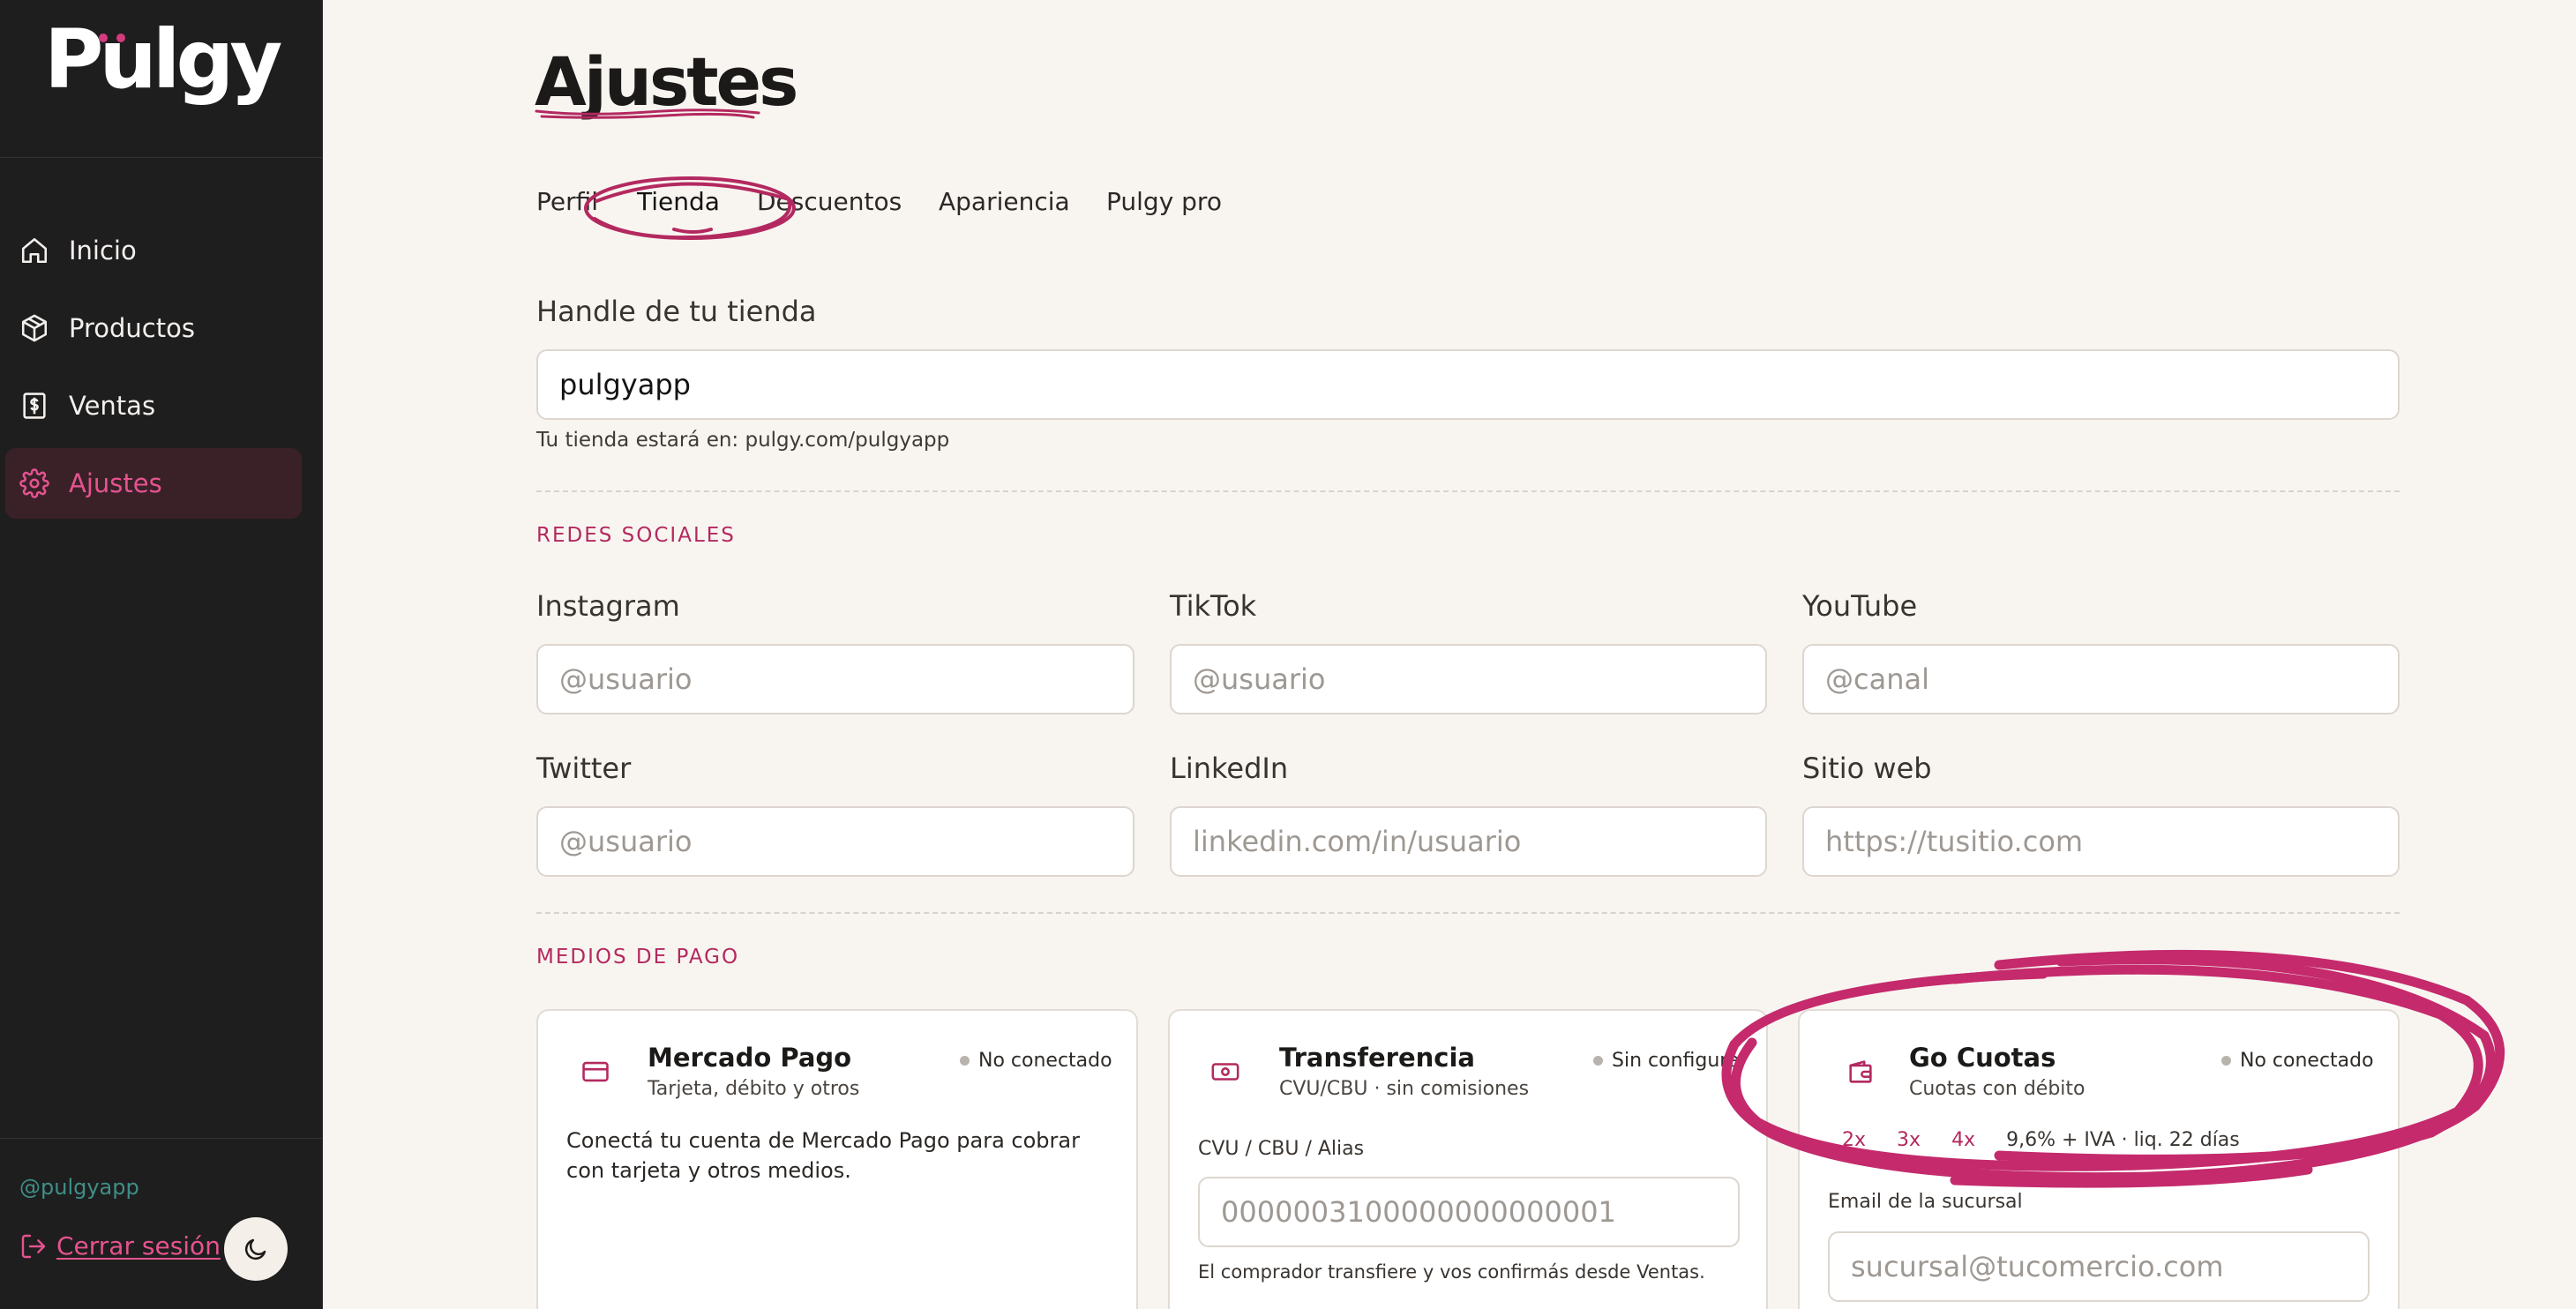  What do you see at coordinates (1680, 1061) in the screenshot?
I see `status-text: Sin configurar` at bounding box center [1680, 1061].